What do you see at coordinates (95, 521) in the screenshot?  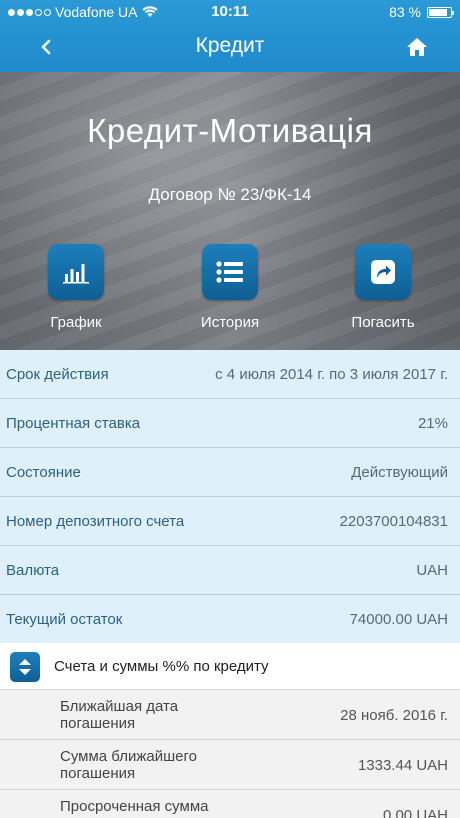 I see `detail-label: Номер депозитного счета` at bounding box center [95, 521].